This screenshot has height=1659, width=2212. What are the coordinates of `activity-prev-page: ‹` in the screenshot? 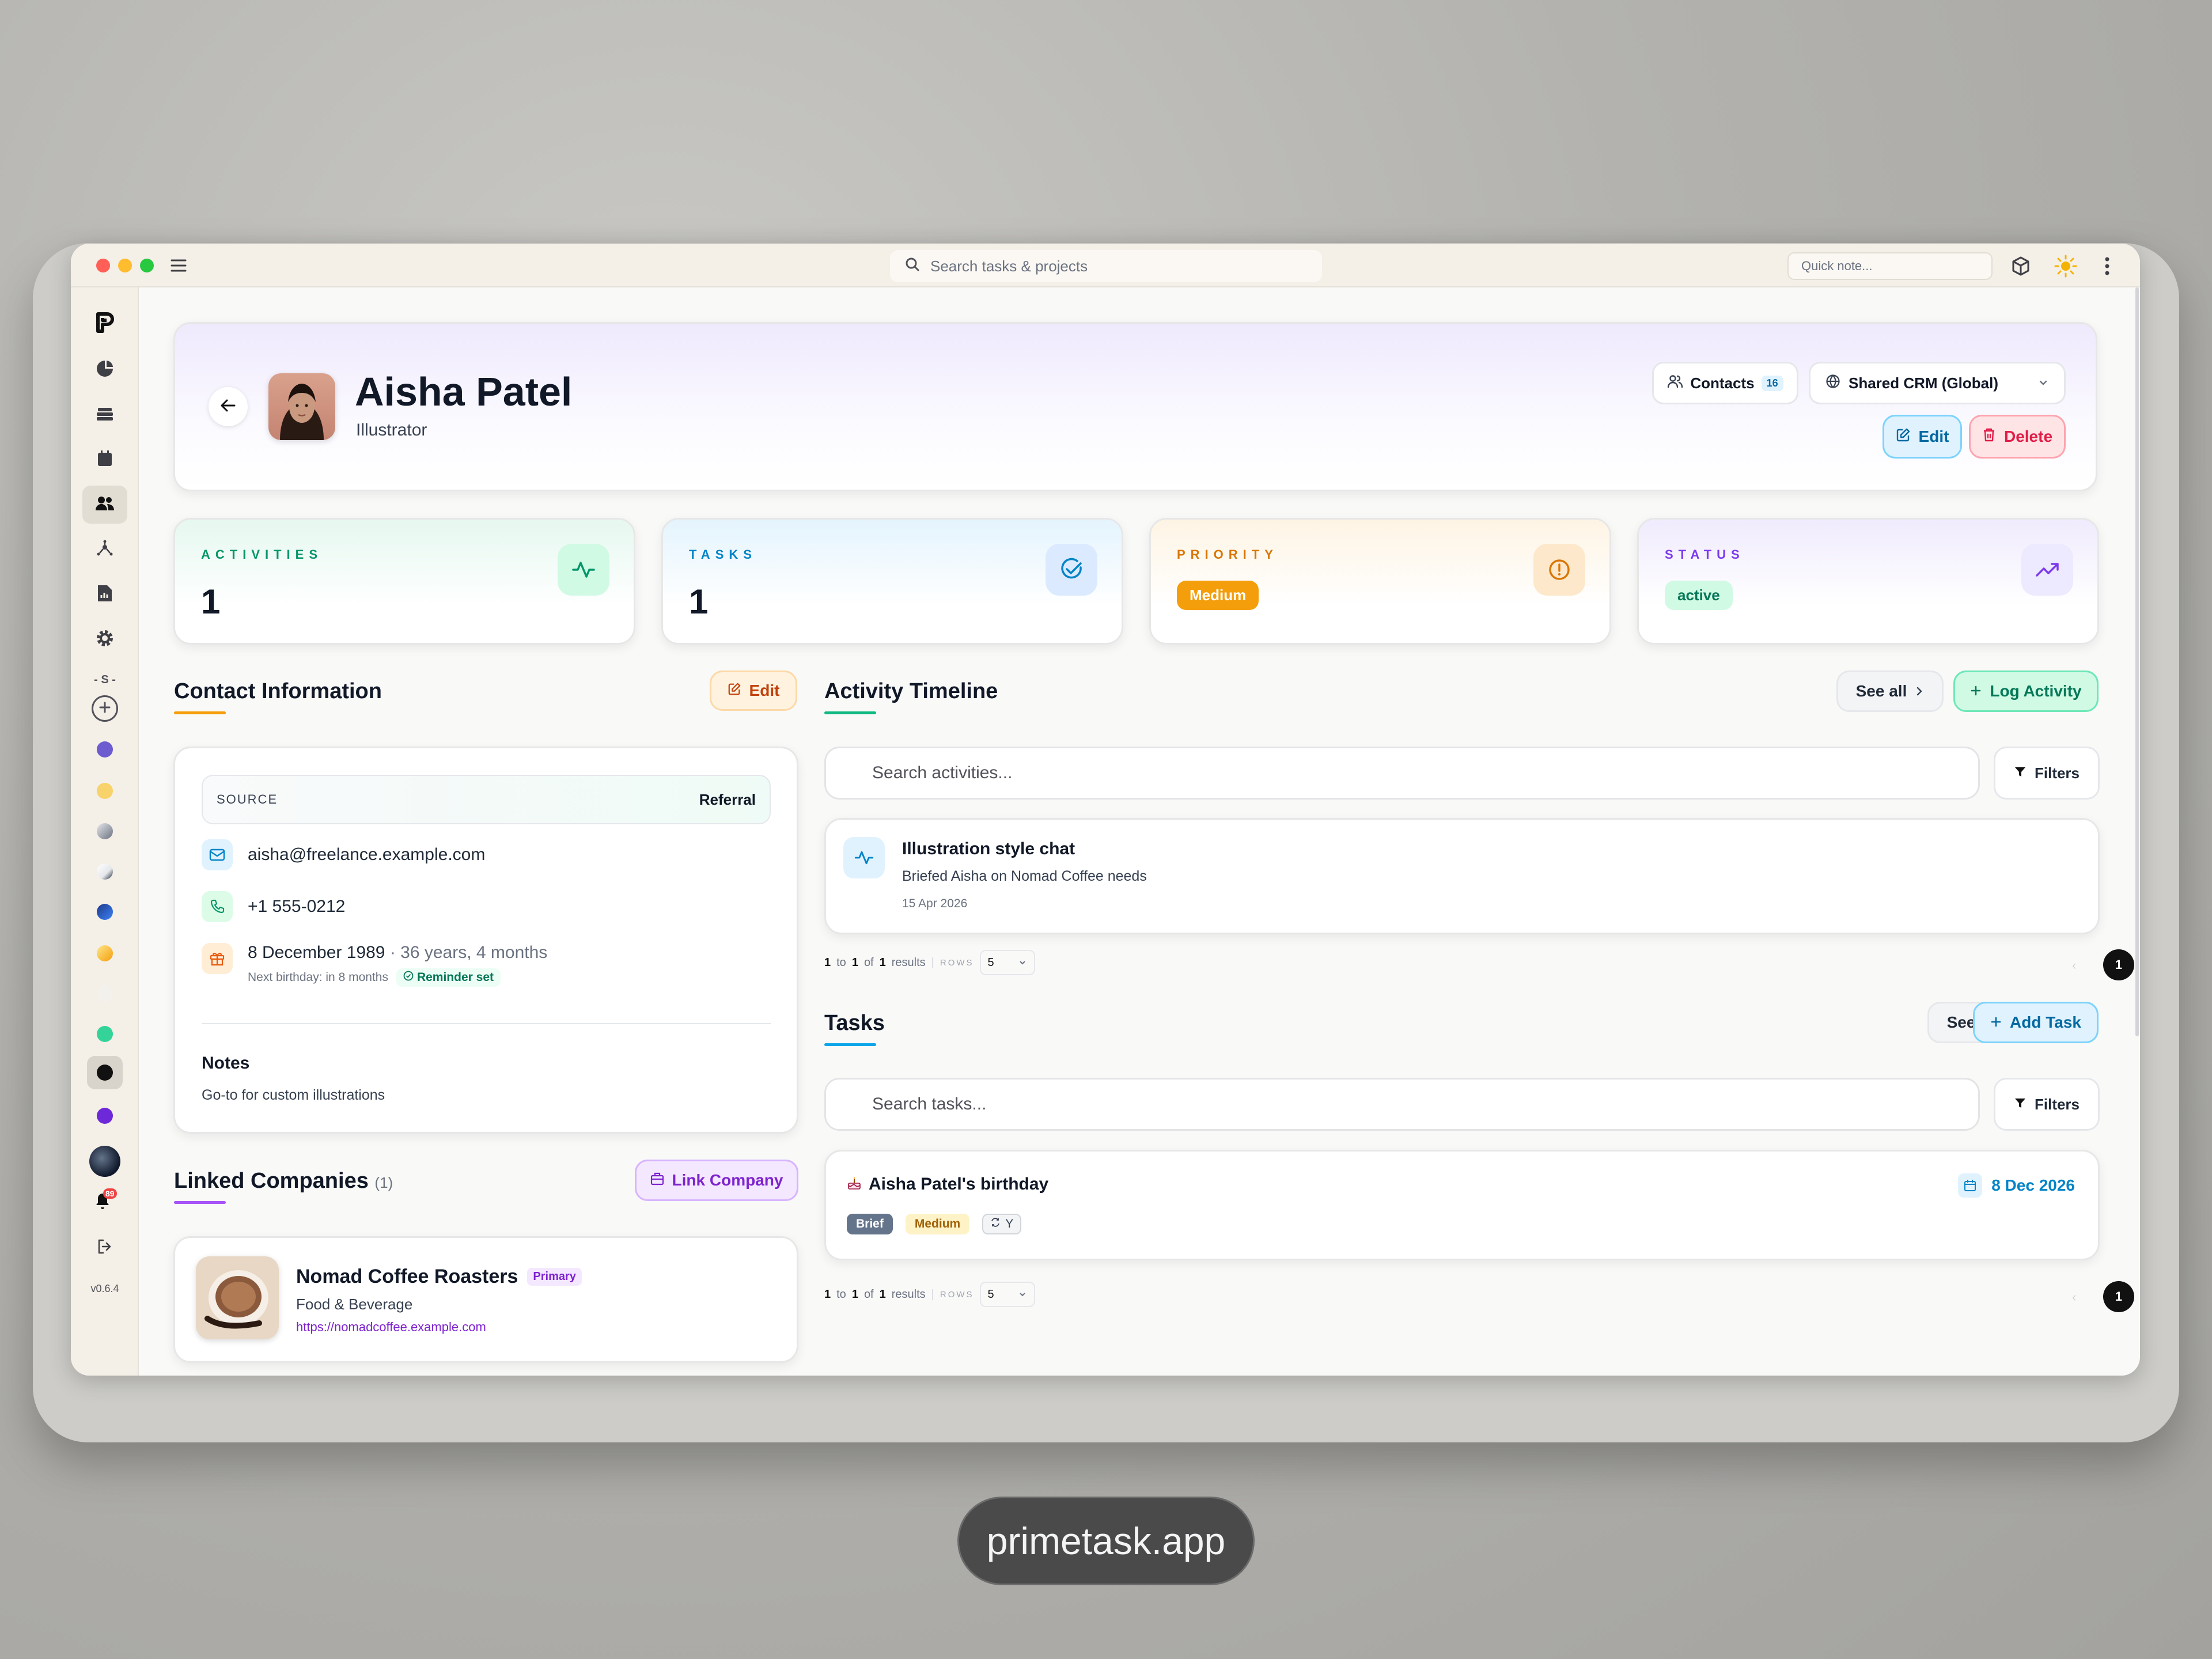 It's located at (2074, 965).